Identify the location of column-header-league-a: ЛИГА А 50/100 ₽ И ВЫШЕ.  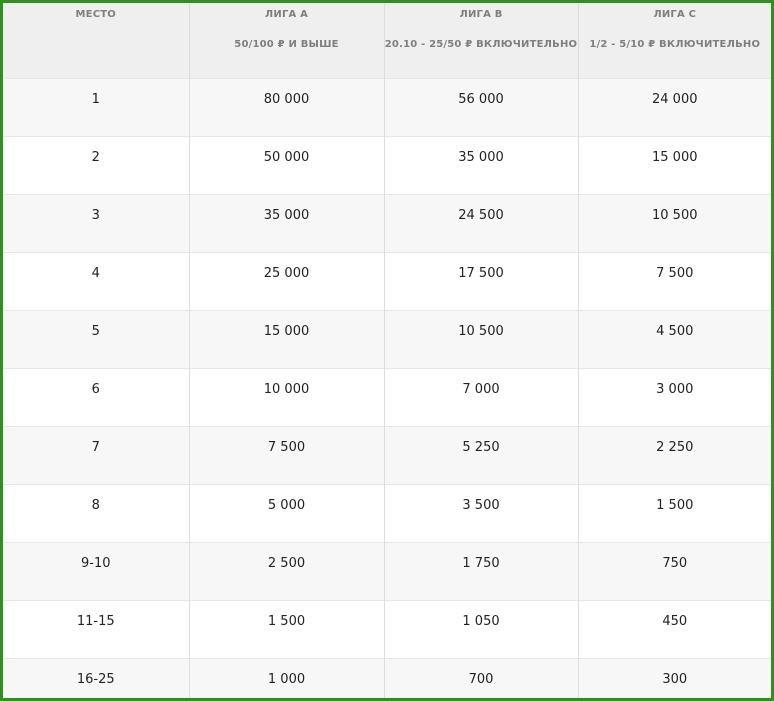
(286, 40).